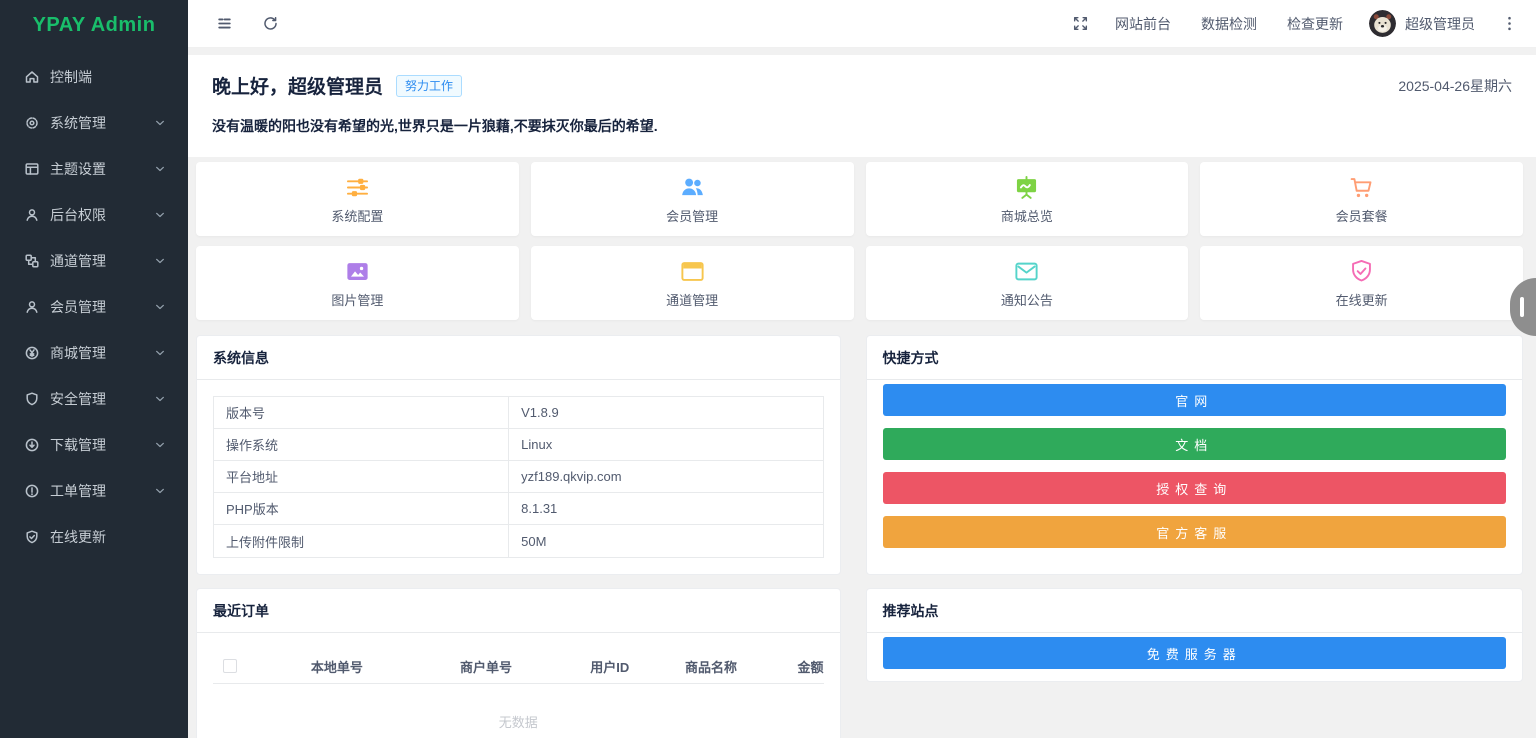 The width and height of the screenshot is (1536, 738). Describe the element at coordinates (518, 358) in the screenshot. I see `panel-title: 系统信息` at that location.